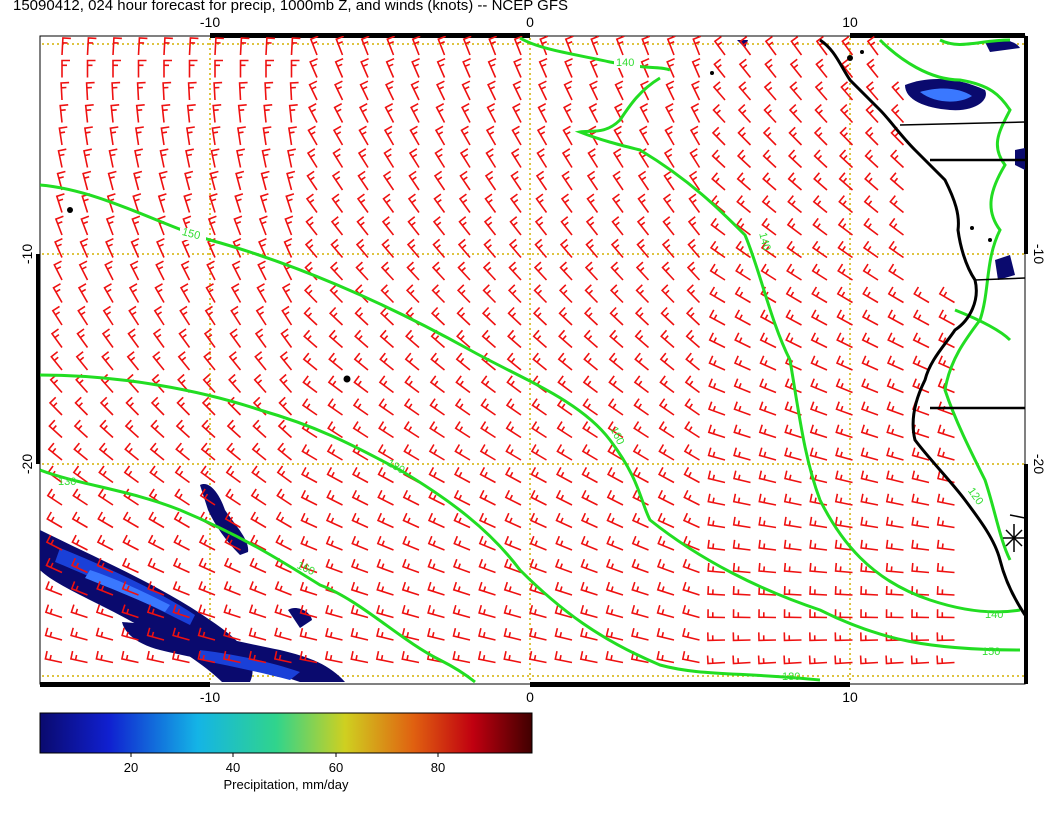  I want to click on x-tick-bottom: -10, so click(210, 697).